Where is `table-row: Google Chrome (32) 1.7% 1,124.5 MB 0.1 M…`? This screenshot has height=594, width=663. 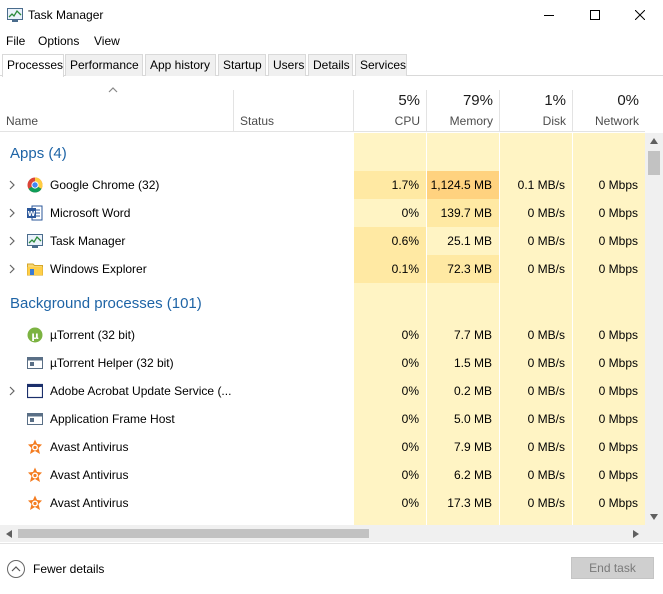
table-row: Google Chrome (32) 1.7% 1,124.5 MB 0.1 M… is located at coordinates (322, 185).